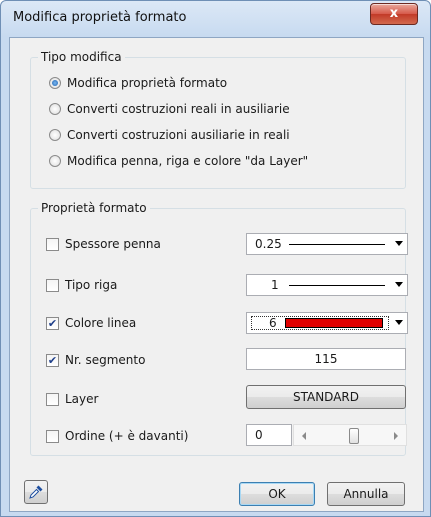  I want to click on colore-linea-dropdown: 6, so click(327, 323).